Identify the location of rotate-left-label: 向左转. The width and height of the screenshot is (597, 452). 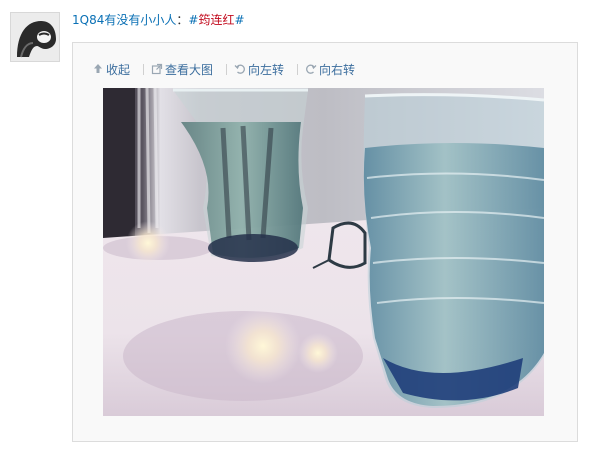
(266, 69).